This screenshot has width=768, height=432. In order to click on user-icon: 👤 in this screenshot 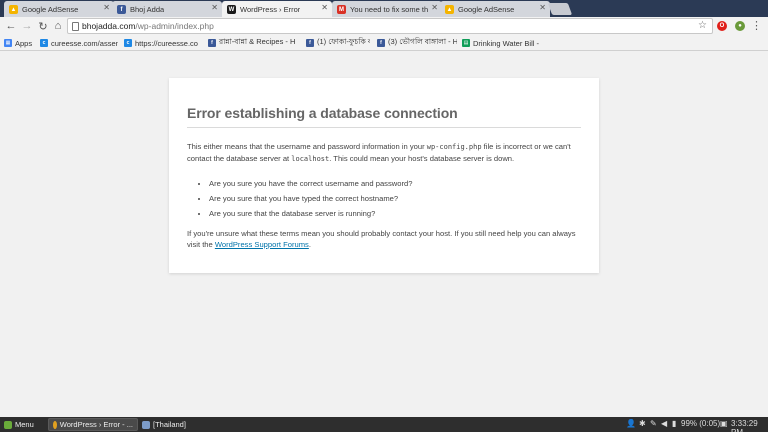, I will do `click(631, 423)`.